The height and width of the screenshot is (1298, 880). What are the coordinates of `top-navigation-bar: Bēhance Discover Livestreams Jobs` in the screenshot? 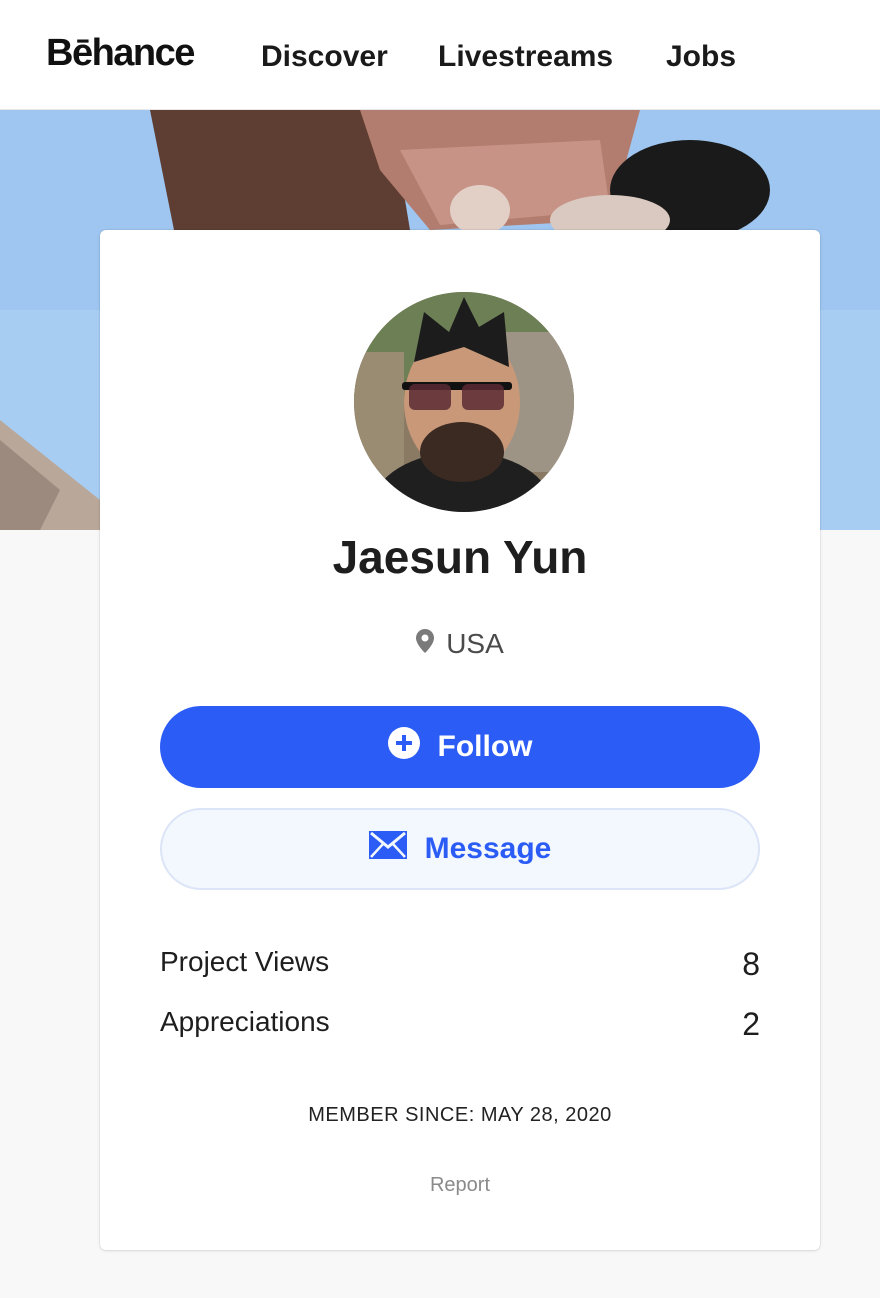 It's located at (440, 55).